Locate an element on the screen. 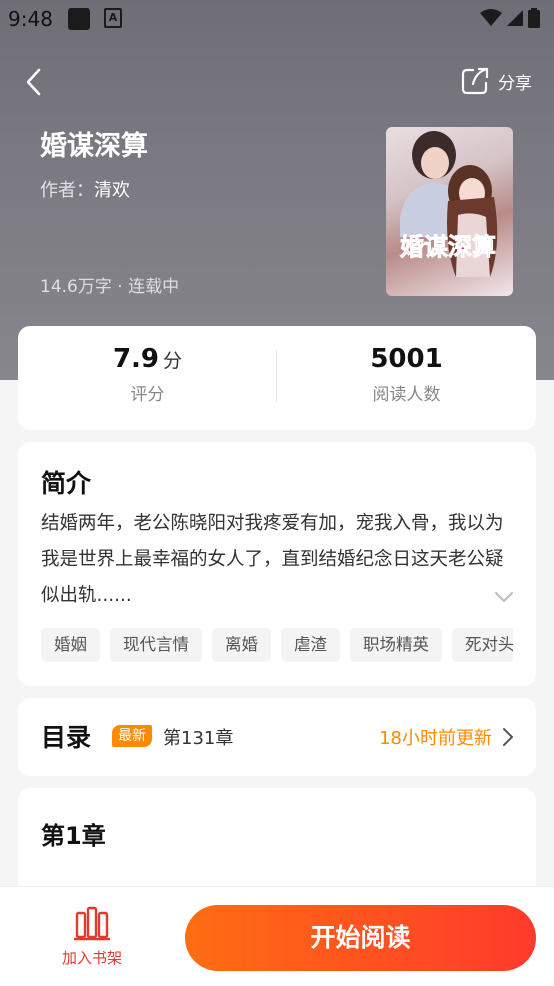  battery-icon is located at coordinates (534, 18).